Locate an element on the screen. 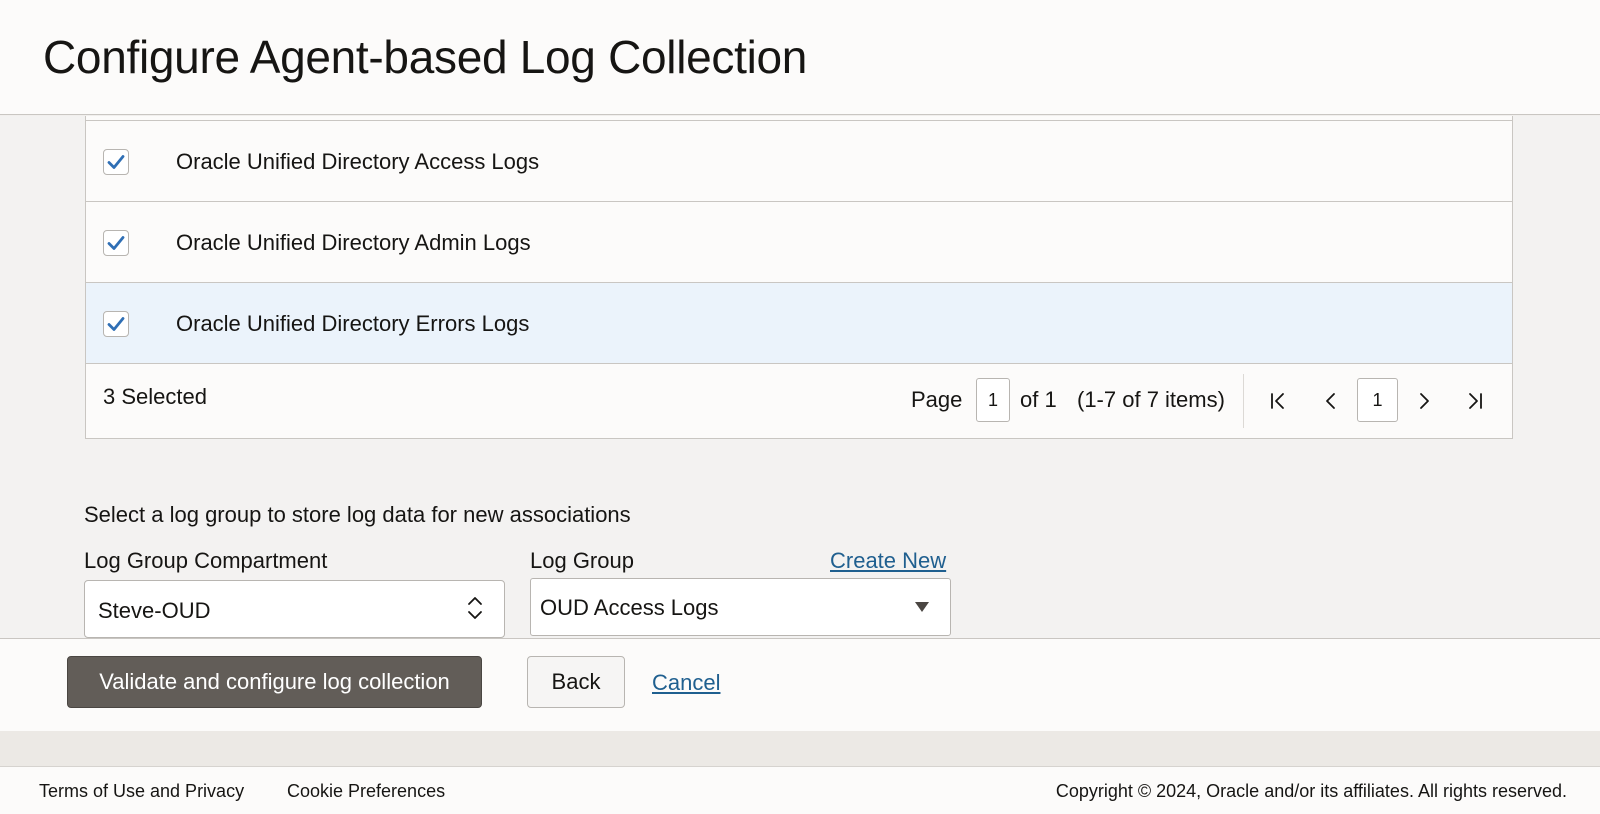  caret-down-icon is located at coordinates (922, 607).